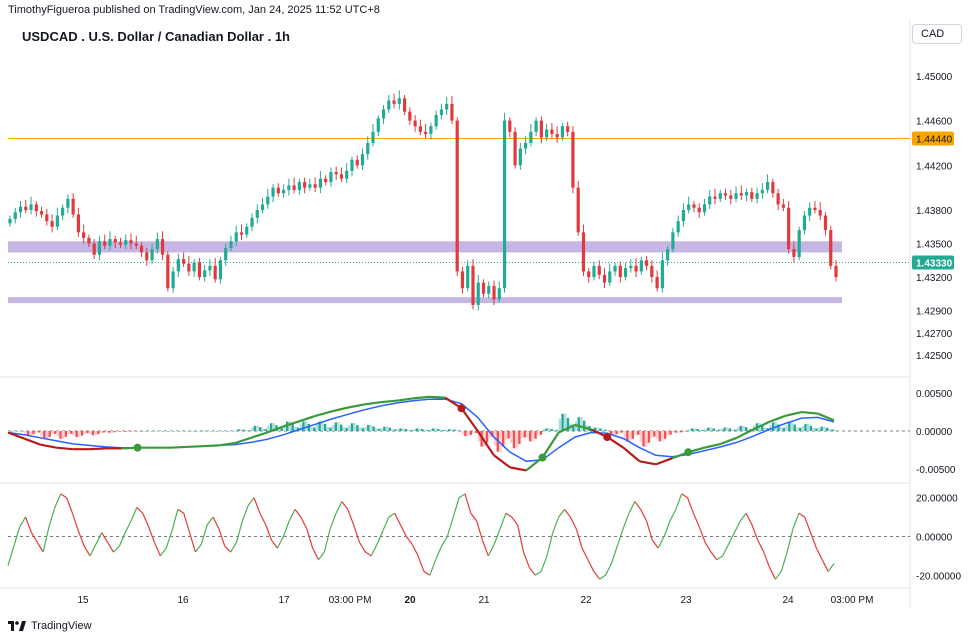 The height and width of the screenshot is (638, 975). I want to click on tradingview-footer: TradingView, so click(50, 626).